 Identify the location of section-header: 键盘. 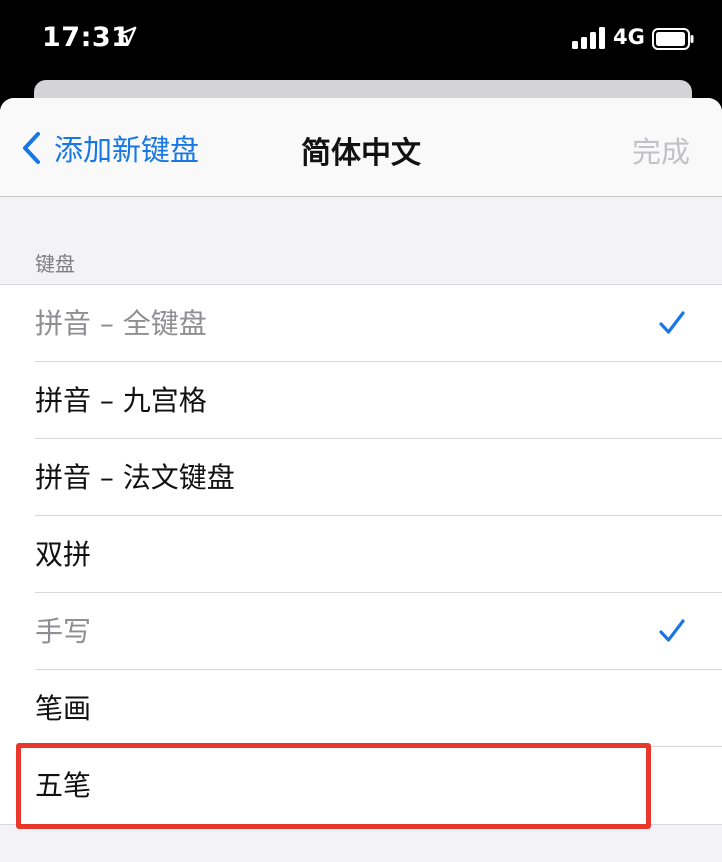
(55, 264).